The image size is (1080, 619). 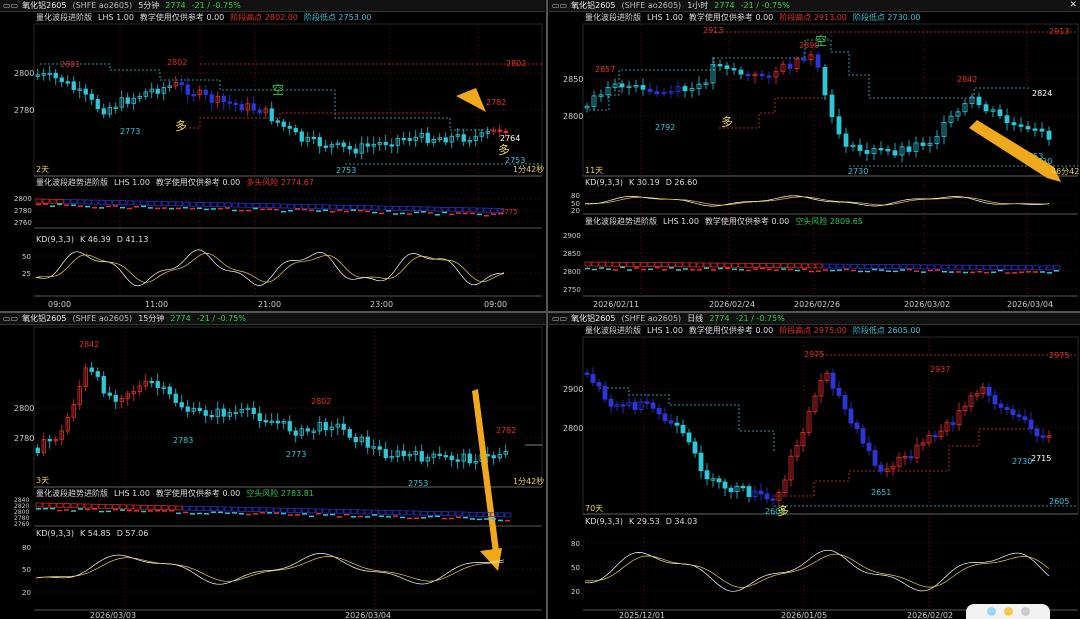 What do you see at coordinates (1073, 5) in the screenshot?
I see `close-icon: ✕` at bounding box center [1073, 5].